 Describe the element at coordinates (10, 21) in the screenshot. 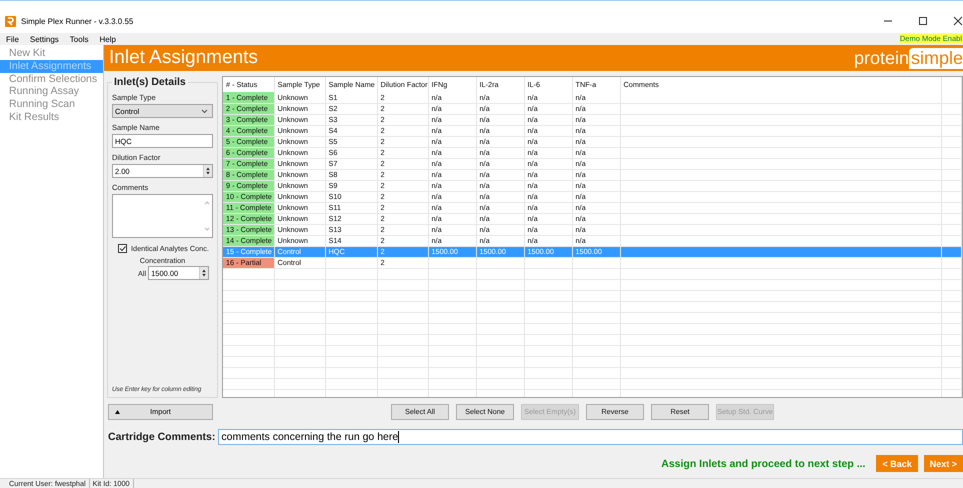

I see `app-logo-icon` at that location.